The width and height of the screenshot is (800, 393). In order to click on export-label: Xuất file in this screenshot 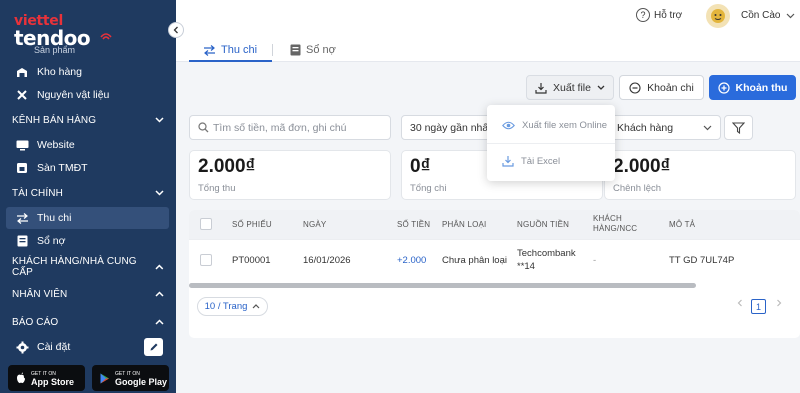, I will do `click(572, 87)`.